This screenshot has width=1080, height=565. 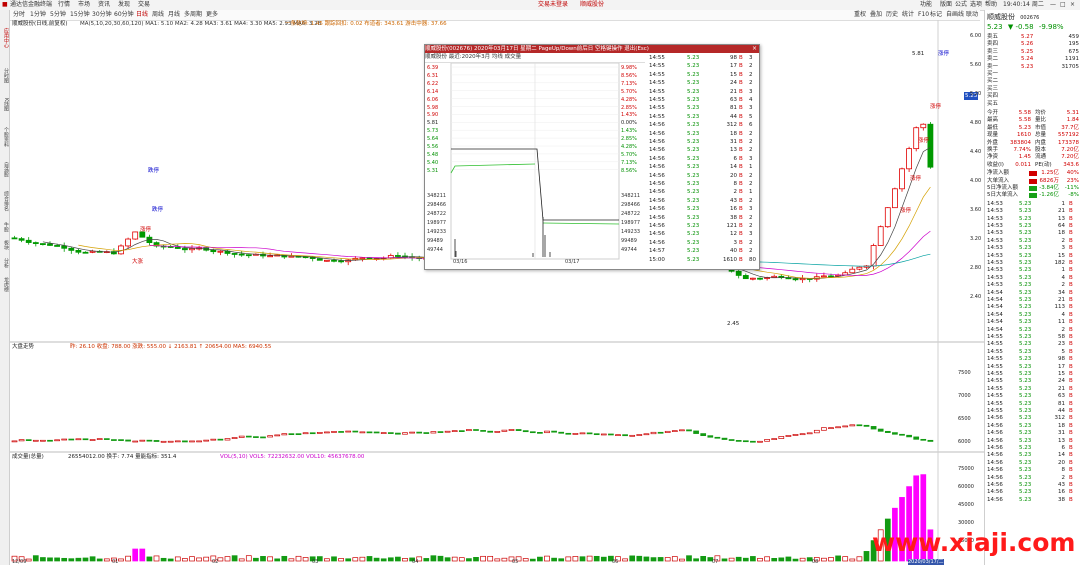 I want to click on tool-link: 联动, so click(x=972, y=15).